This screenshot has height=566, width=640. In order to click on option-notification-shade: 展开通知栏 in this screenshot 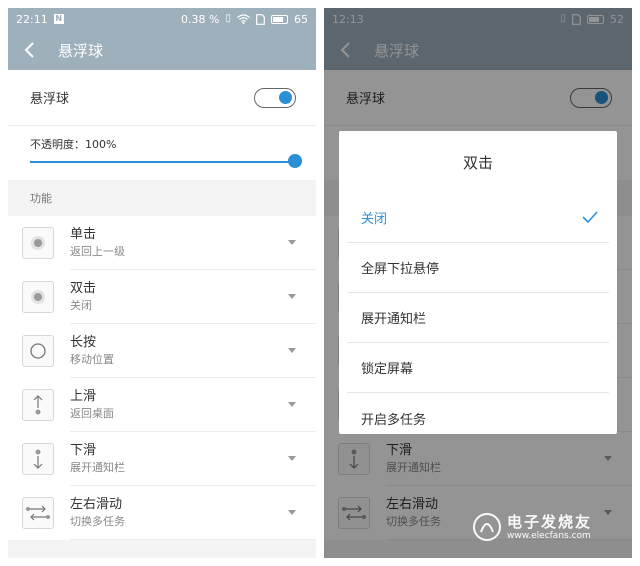, I will do `click(478, 318)`.